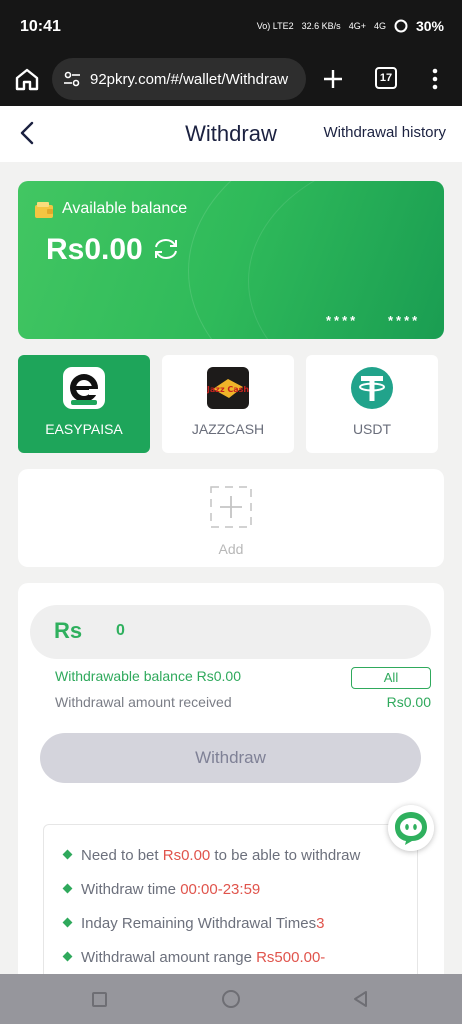 This screenshot has width=462, height=1024. I want to click on rule-highlight: Rs0.00, so click(186, 855).